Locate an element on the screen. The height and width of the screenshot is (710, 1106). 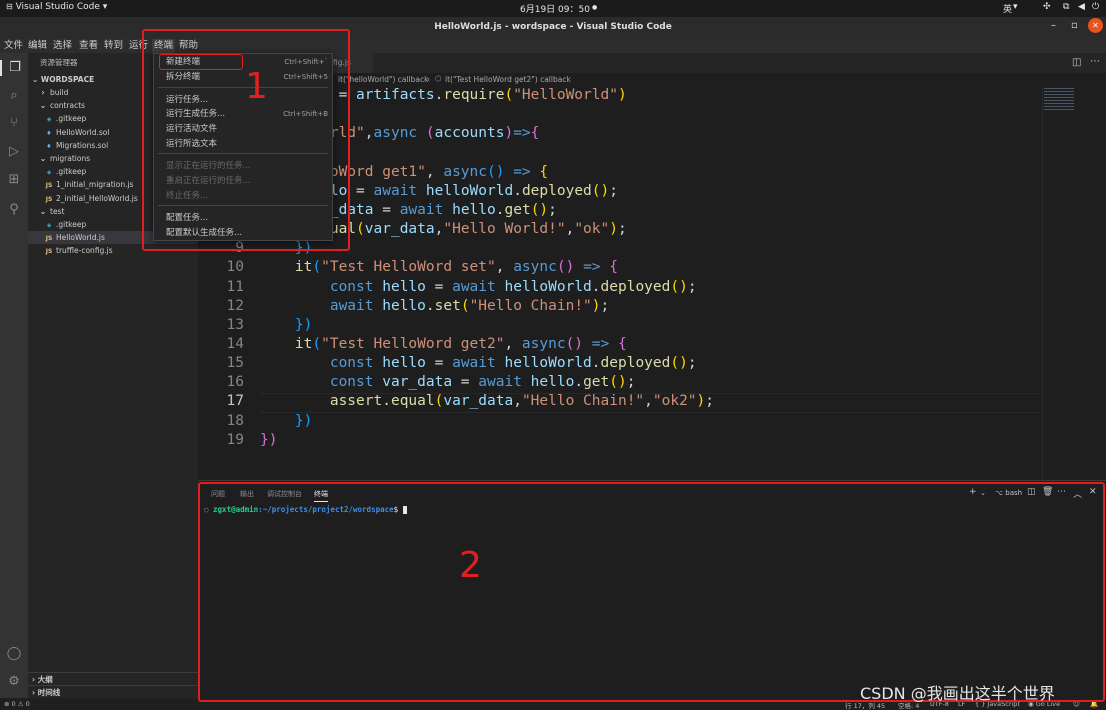
minimize-button: – is located at coordinates (1053, 25).